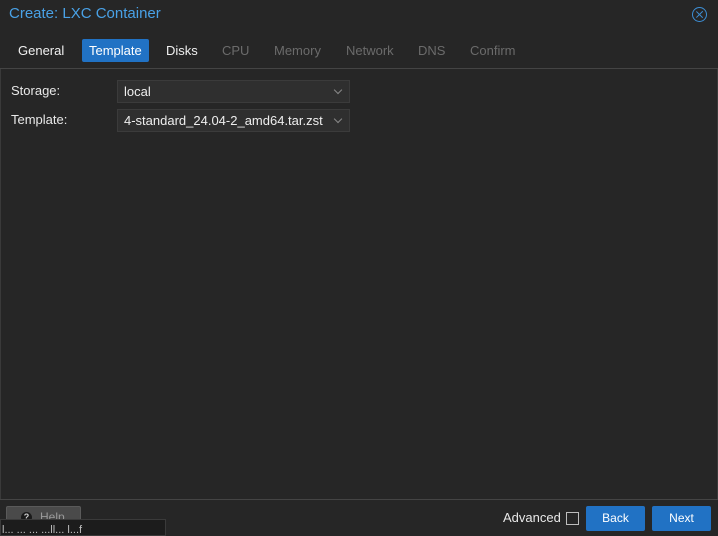  I want to click on storage-select-value: local, so click(137, 91).